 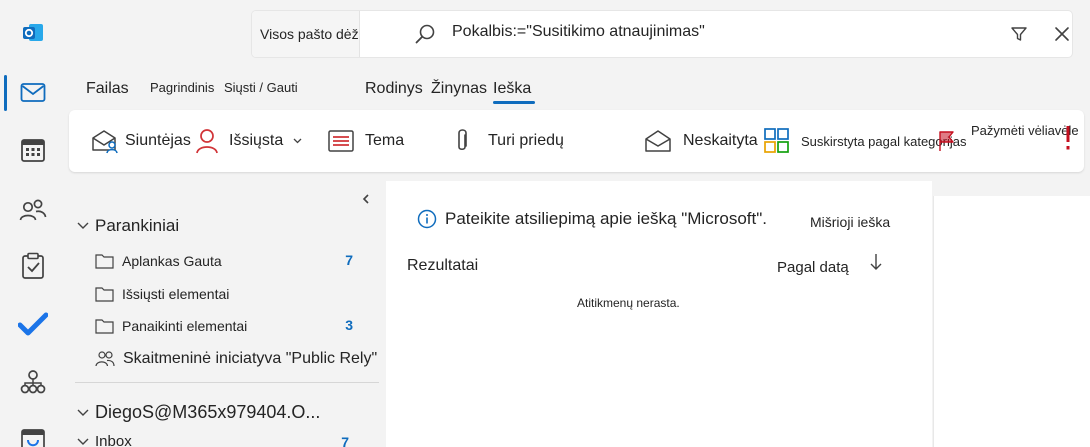 I want to click on flagged-button: Pažymėti vėliavėle, so click(x=1008, y=141).